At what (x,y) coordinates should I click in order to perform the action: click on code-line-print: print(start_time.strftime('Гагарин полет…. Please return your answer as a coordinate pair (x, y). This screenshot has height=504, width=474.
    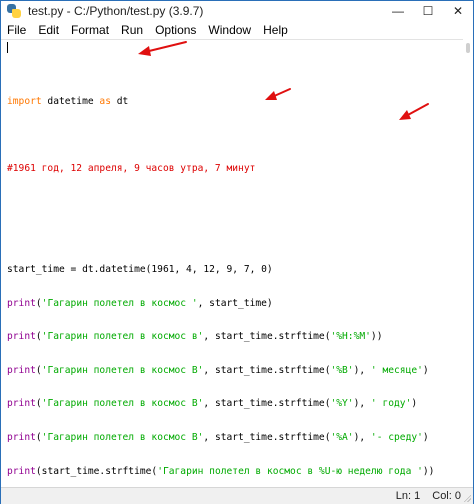
    Looking at the image, I should click on (220, 471).